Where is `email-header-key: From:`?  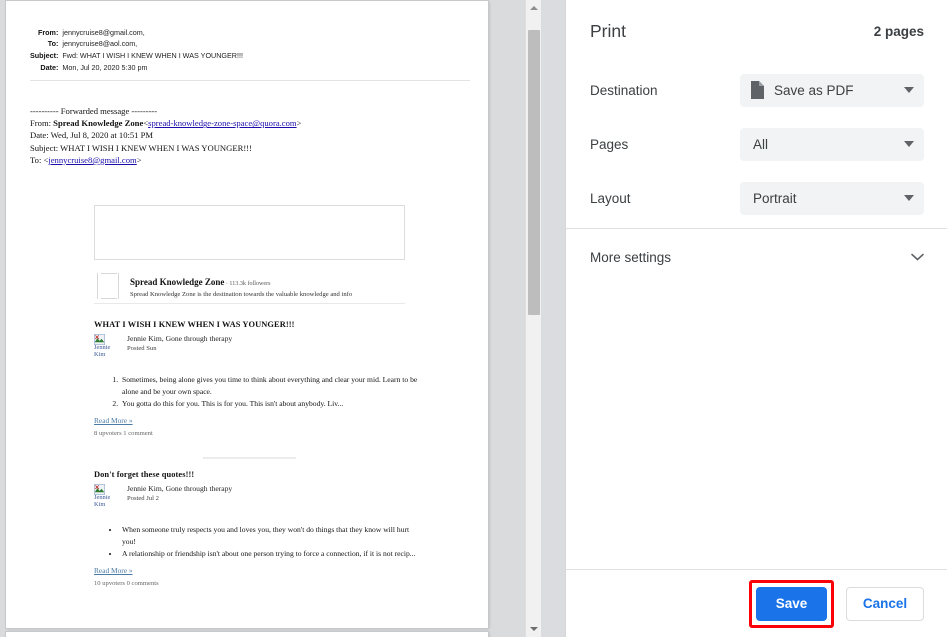 email-header-key: From: is located at coordinates (48, 32).